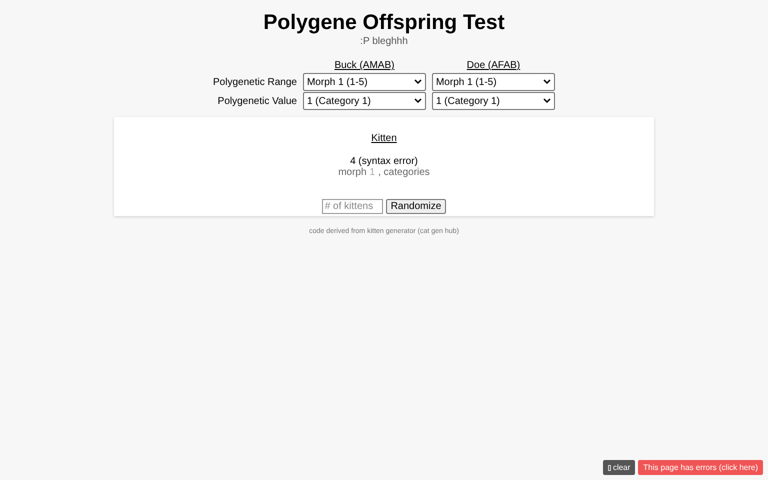  Describe the element at coordinates (619, 467) in the screenshot. I see `clear-button: clear` at that location.